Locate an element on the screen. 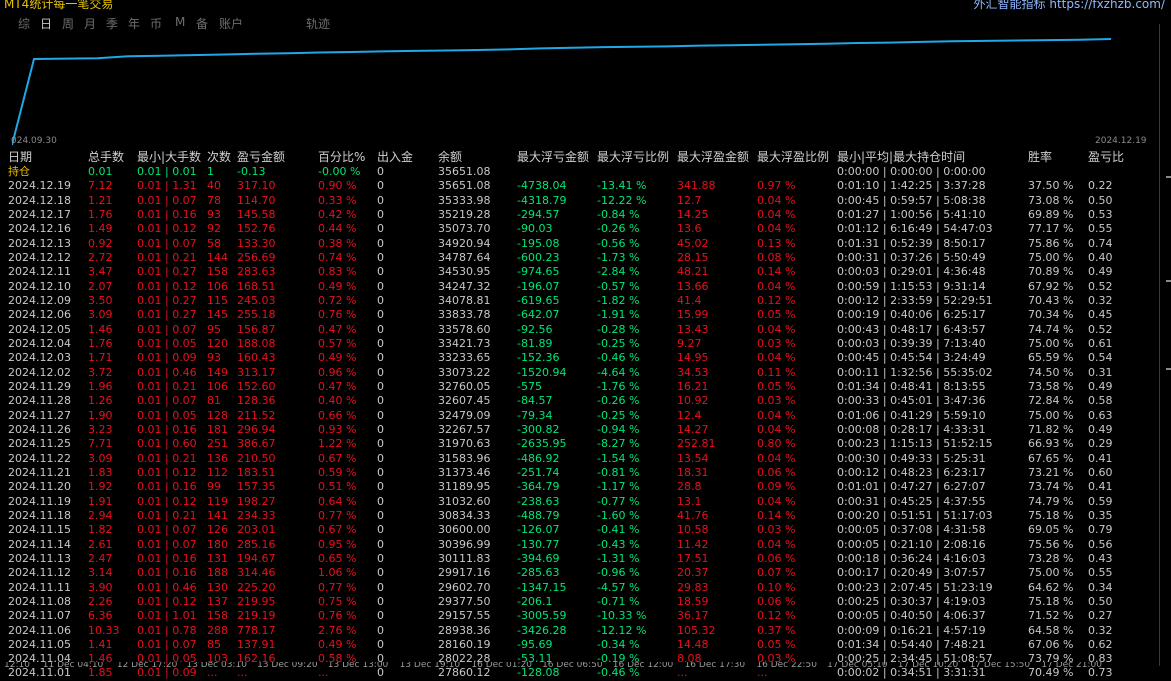  cell-col-2: 0.01 | 0.27 is located at coordinates (167, 300).